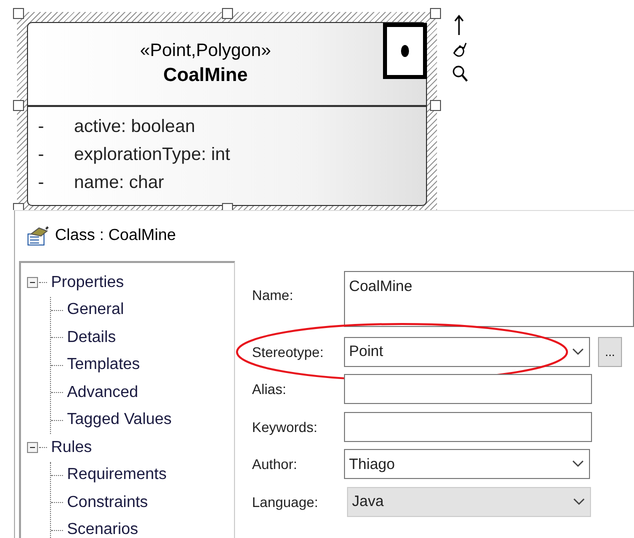 Image resolution: width=634 pixels, height=538 pixels. What do you see at coordinates (288, 352) in the screenshot?
I see `field-label: Stereotype:` at bounding box center [288, 352].